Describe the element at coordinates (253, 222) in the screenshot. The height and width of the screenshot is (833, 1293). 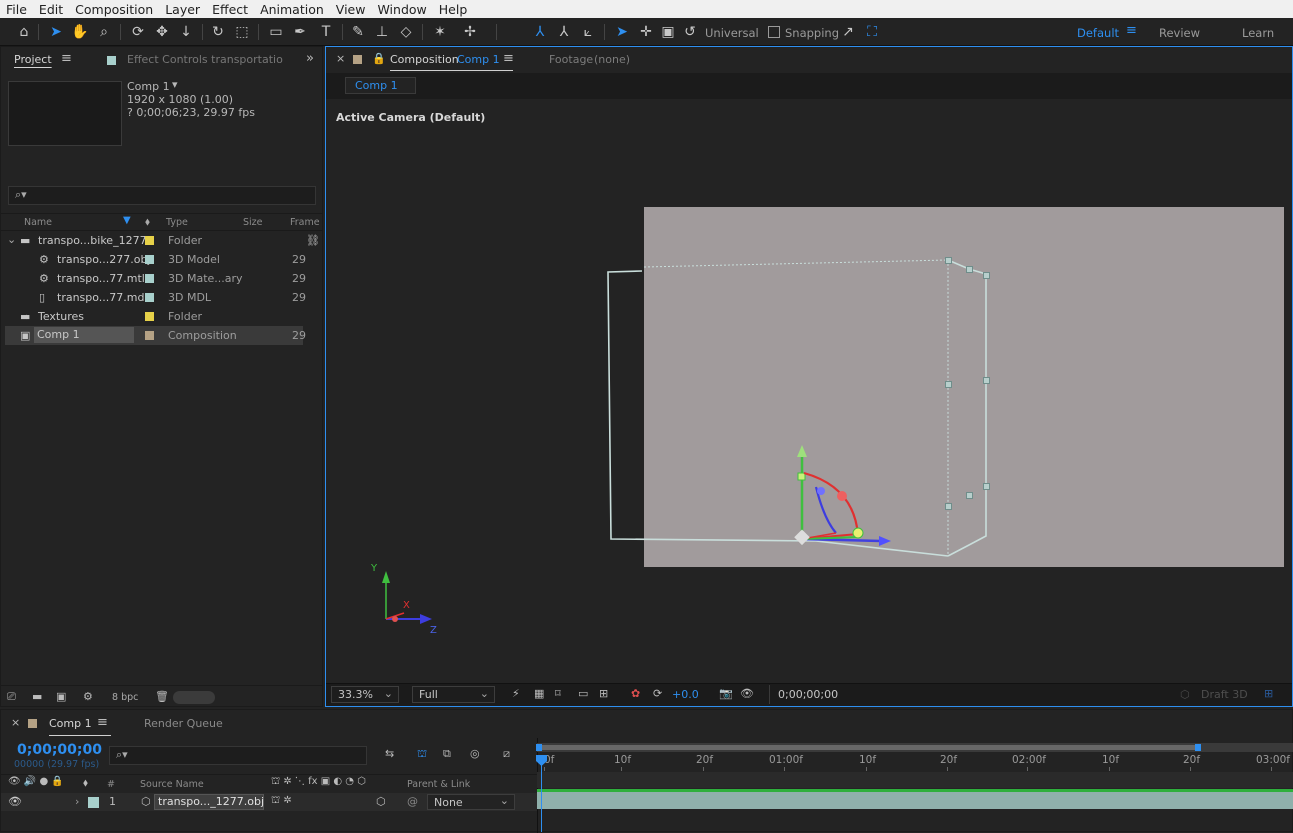
I see `col-size: Size` at that location.